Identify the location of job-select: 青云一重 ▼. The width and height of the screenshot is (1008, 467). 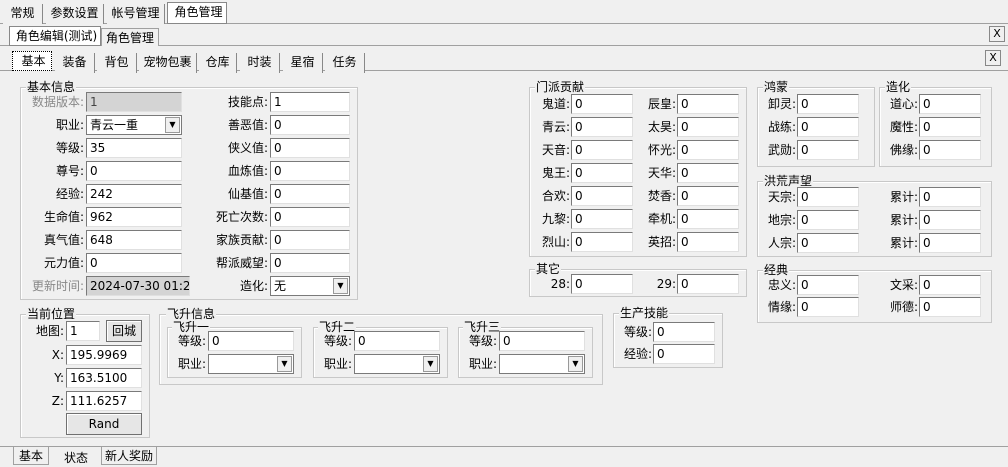
(134, 125).